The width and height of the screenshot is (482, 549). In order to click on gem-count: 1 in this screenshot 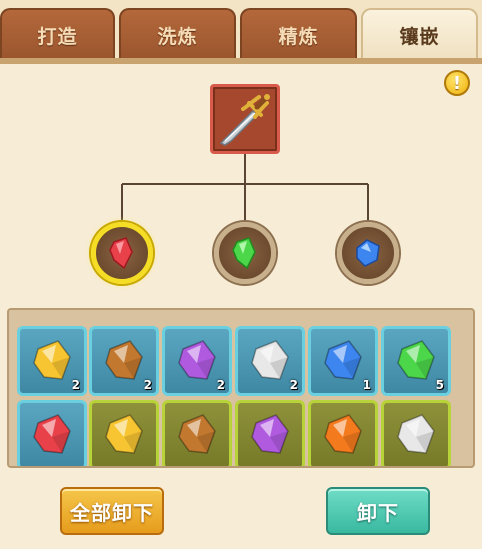, I will do `click(366, 385)`.